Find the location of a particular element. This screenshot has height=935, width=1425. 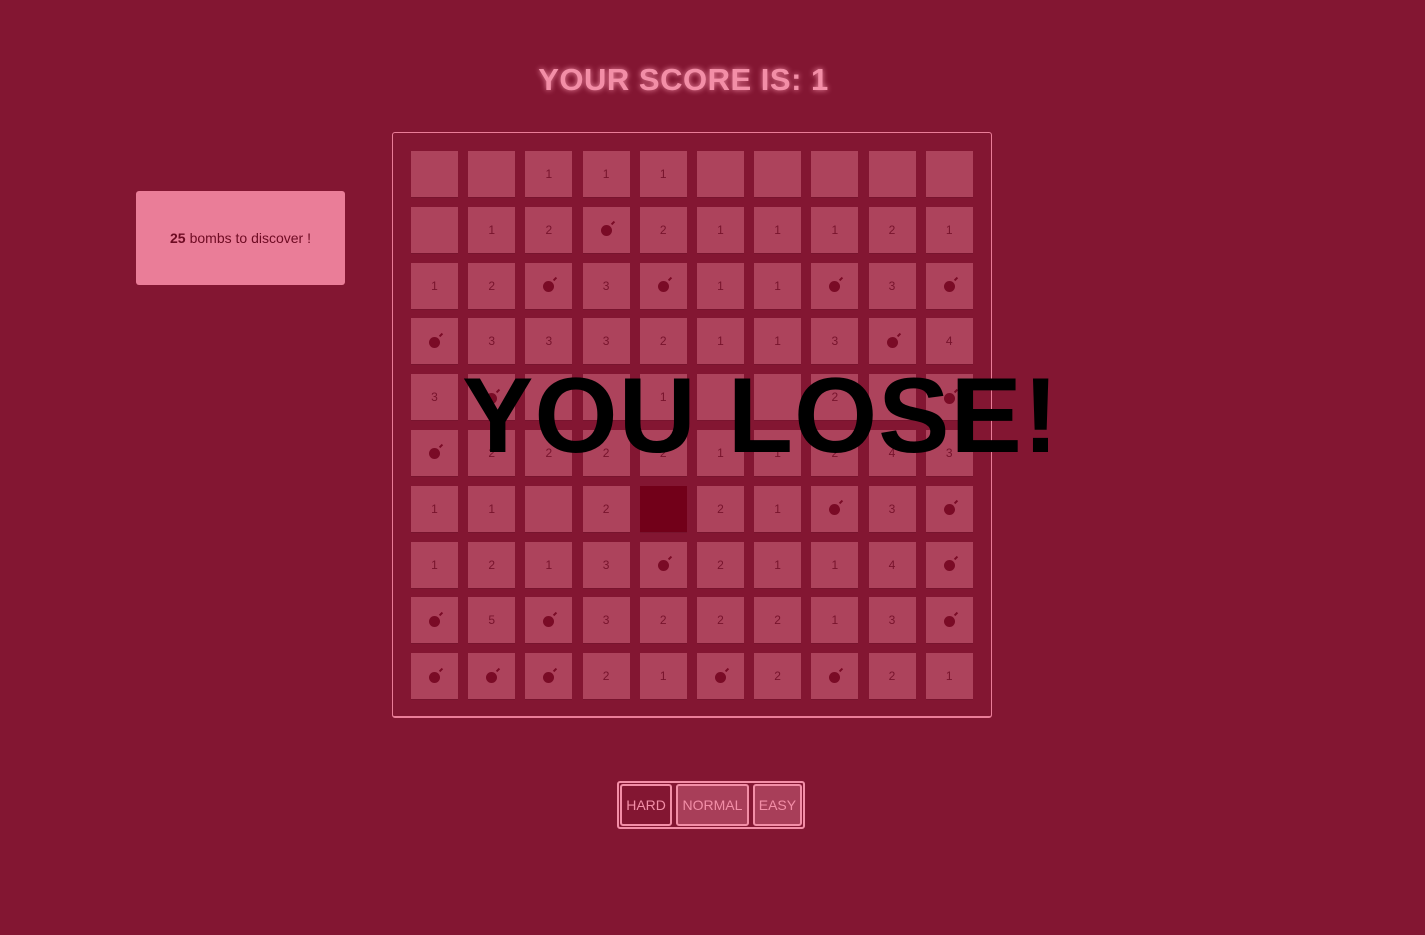

hard-button: HARD is located at coordinates (646, 805).